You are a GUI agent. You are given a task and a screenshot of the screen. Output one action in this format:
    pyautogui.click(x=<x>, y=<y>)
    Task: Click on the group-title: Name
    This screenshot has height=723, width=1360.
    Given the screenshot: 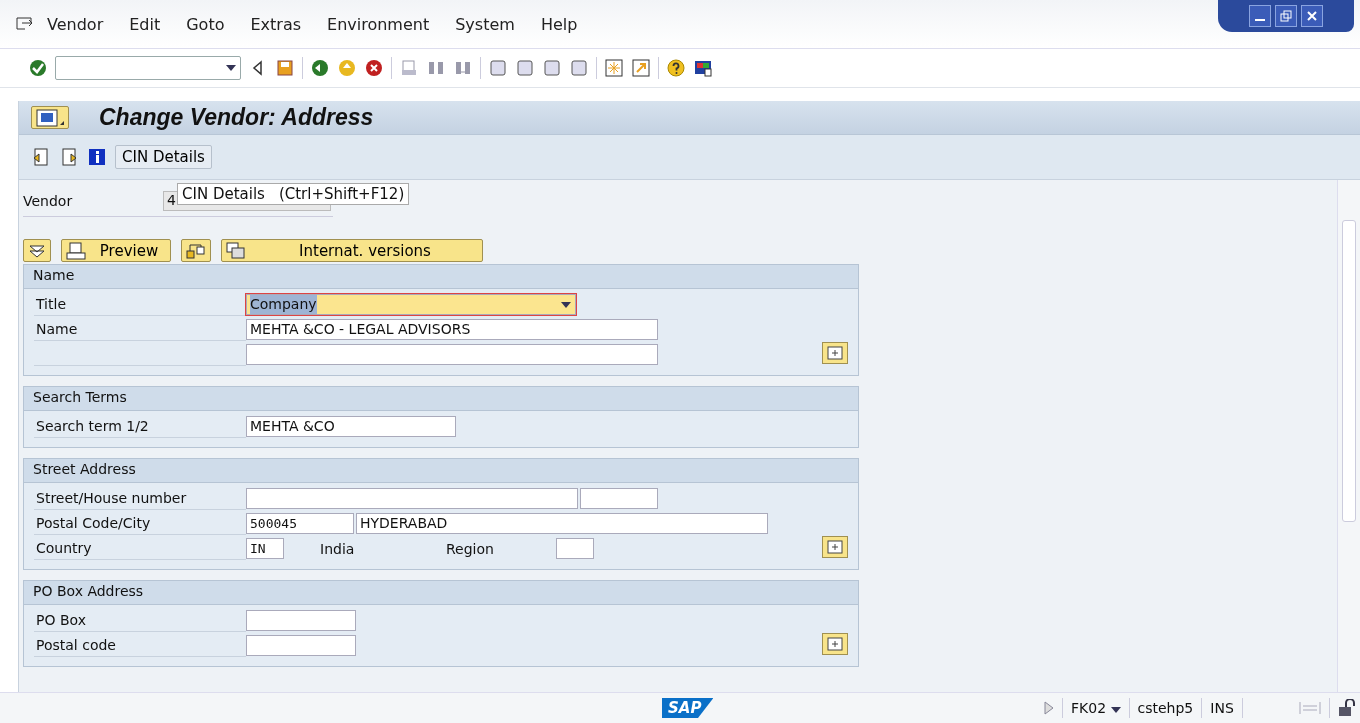 What is the action you would take?
    pyautogui.click(x=441, y=277)
    